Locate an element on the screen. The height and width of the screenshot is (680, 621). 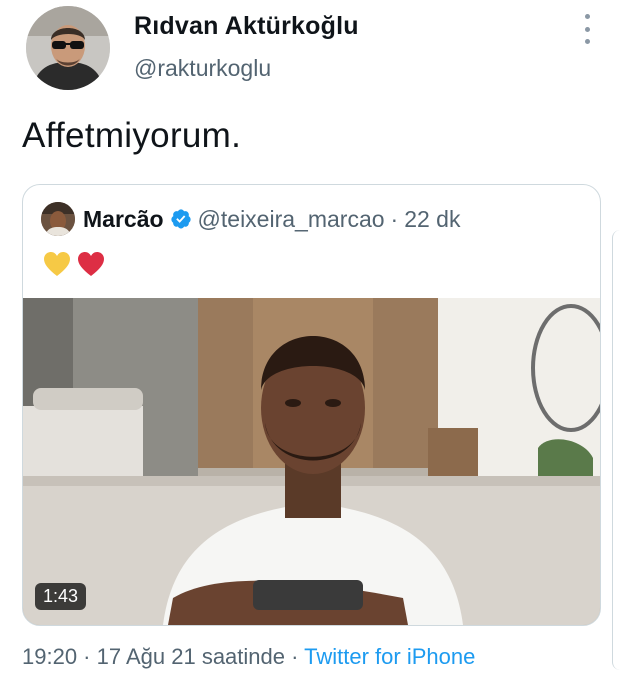
more-options-icon is located at coordinates (587, 29).